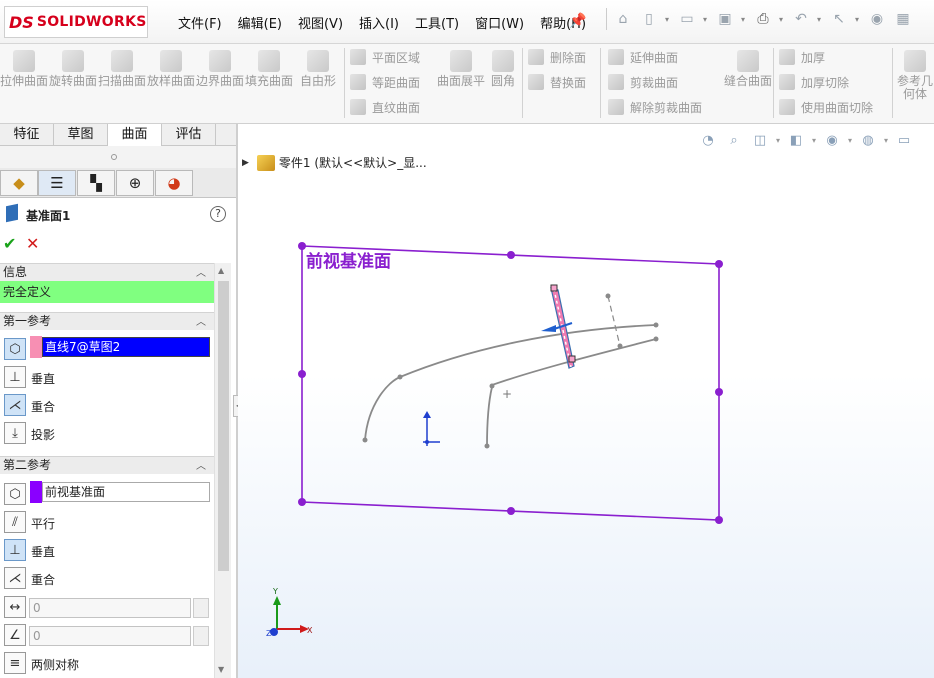 The width and height of the screenshot is (934, 678). What do you see at coordinates (218, 214) in the screenshot?
I see `help-icon: ?` at bounding box center [218, 214].